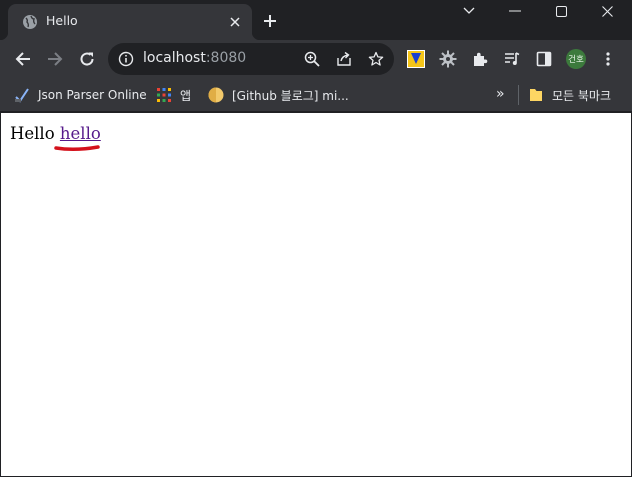 This screenshot has height=477, width=632. I want to click on red-underline-annotation, so click(77, 148).